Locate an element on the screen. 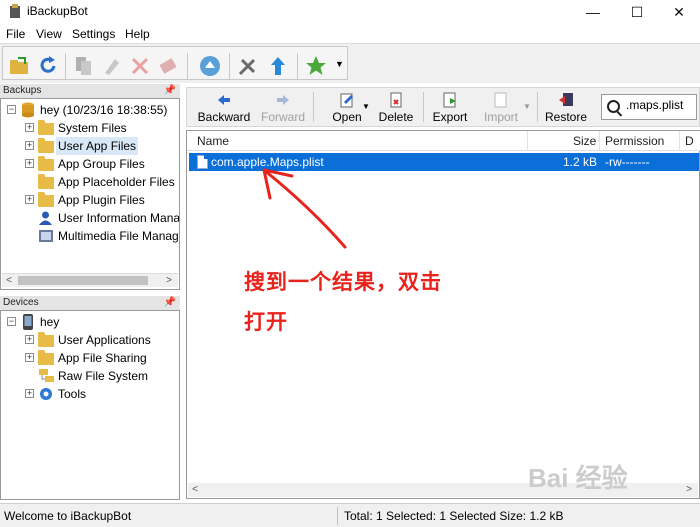 The image size is (700, 527). tree-label: User App Files is located at coordinates (97, 146).